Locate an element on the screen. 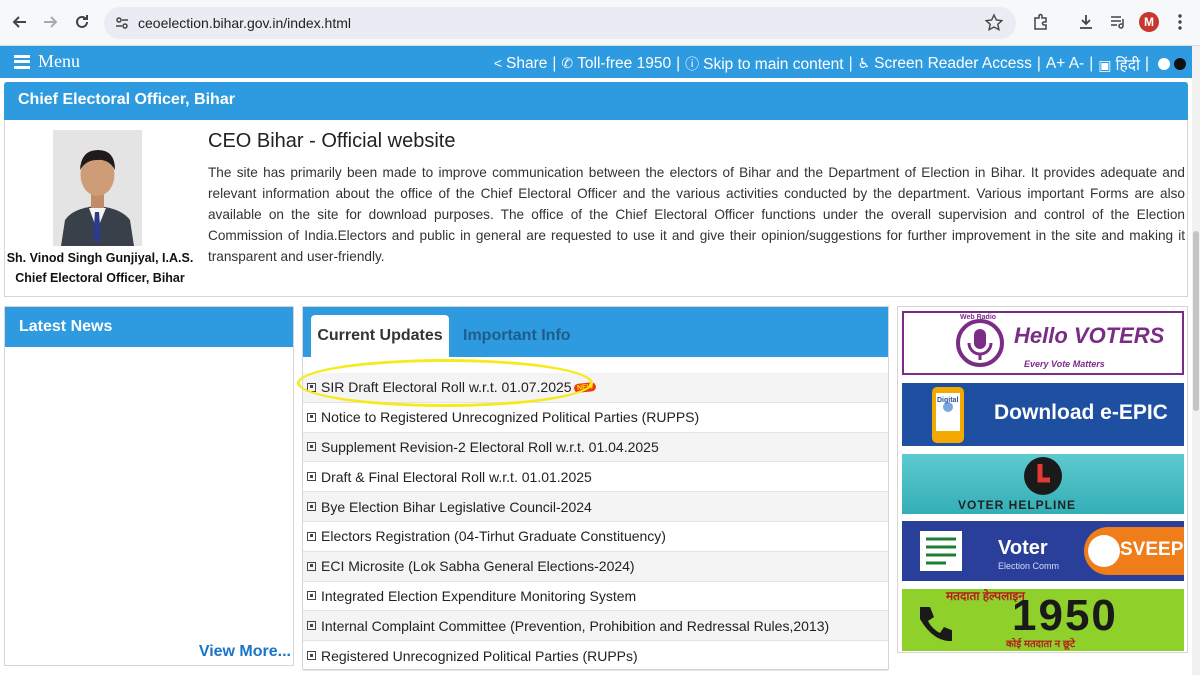  reload-button is located at coordinates (82, 22).